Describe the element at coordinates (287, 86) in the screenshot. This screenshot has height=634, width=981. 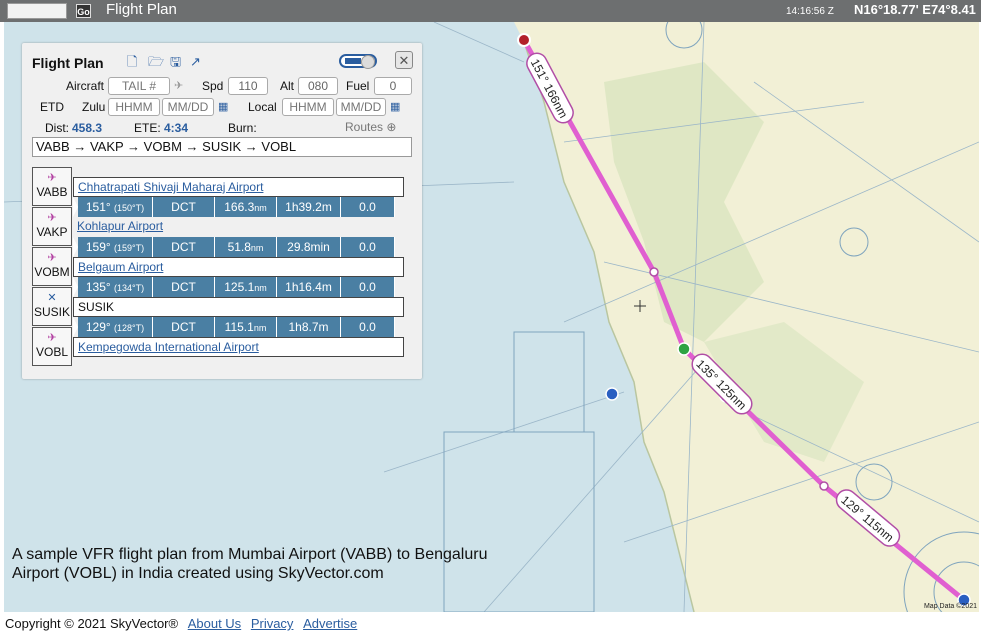
I see `alt-label: Alt` at that location.